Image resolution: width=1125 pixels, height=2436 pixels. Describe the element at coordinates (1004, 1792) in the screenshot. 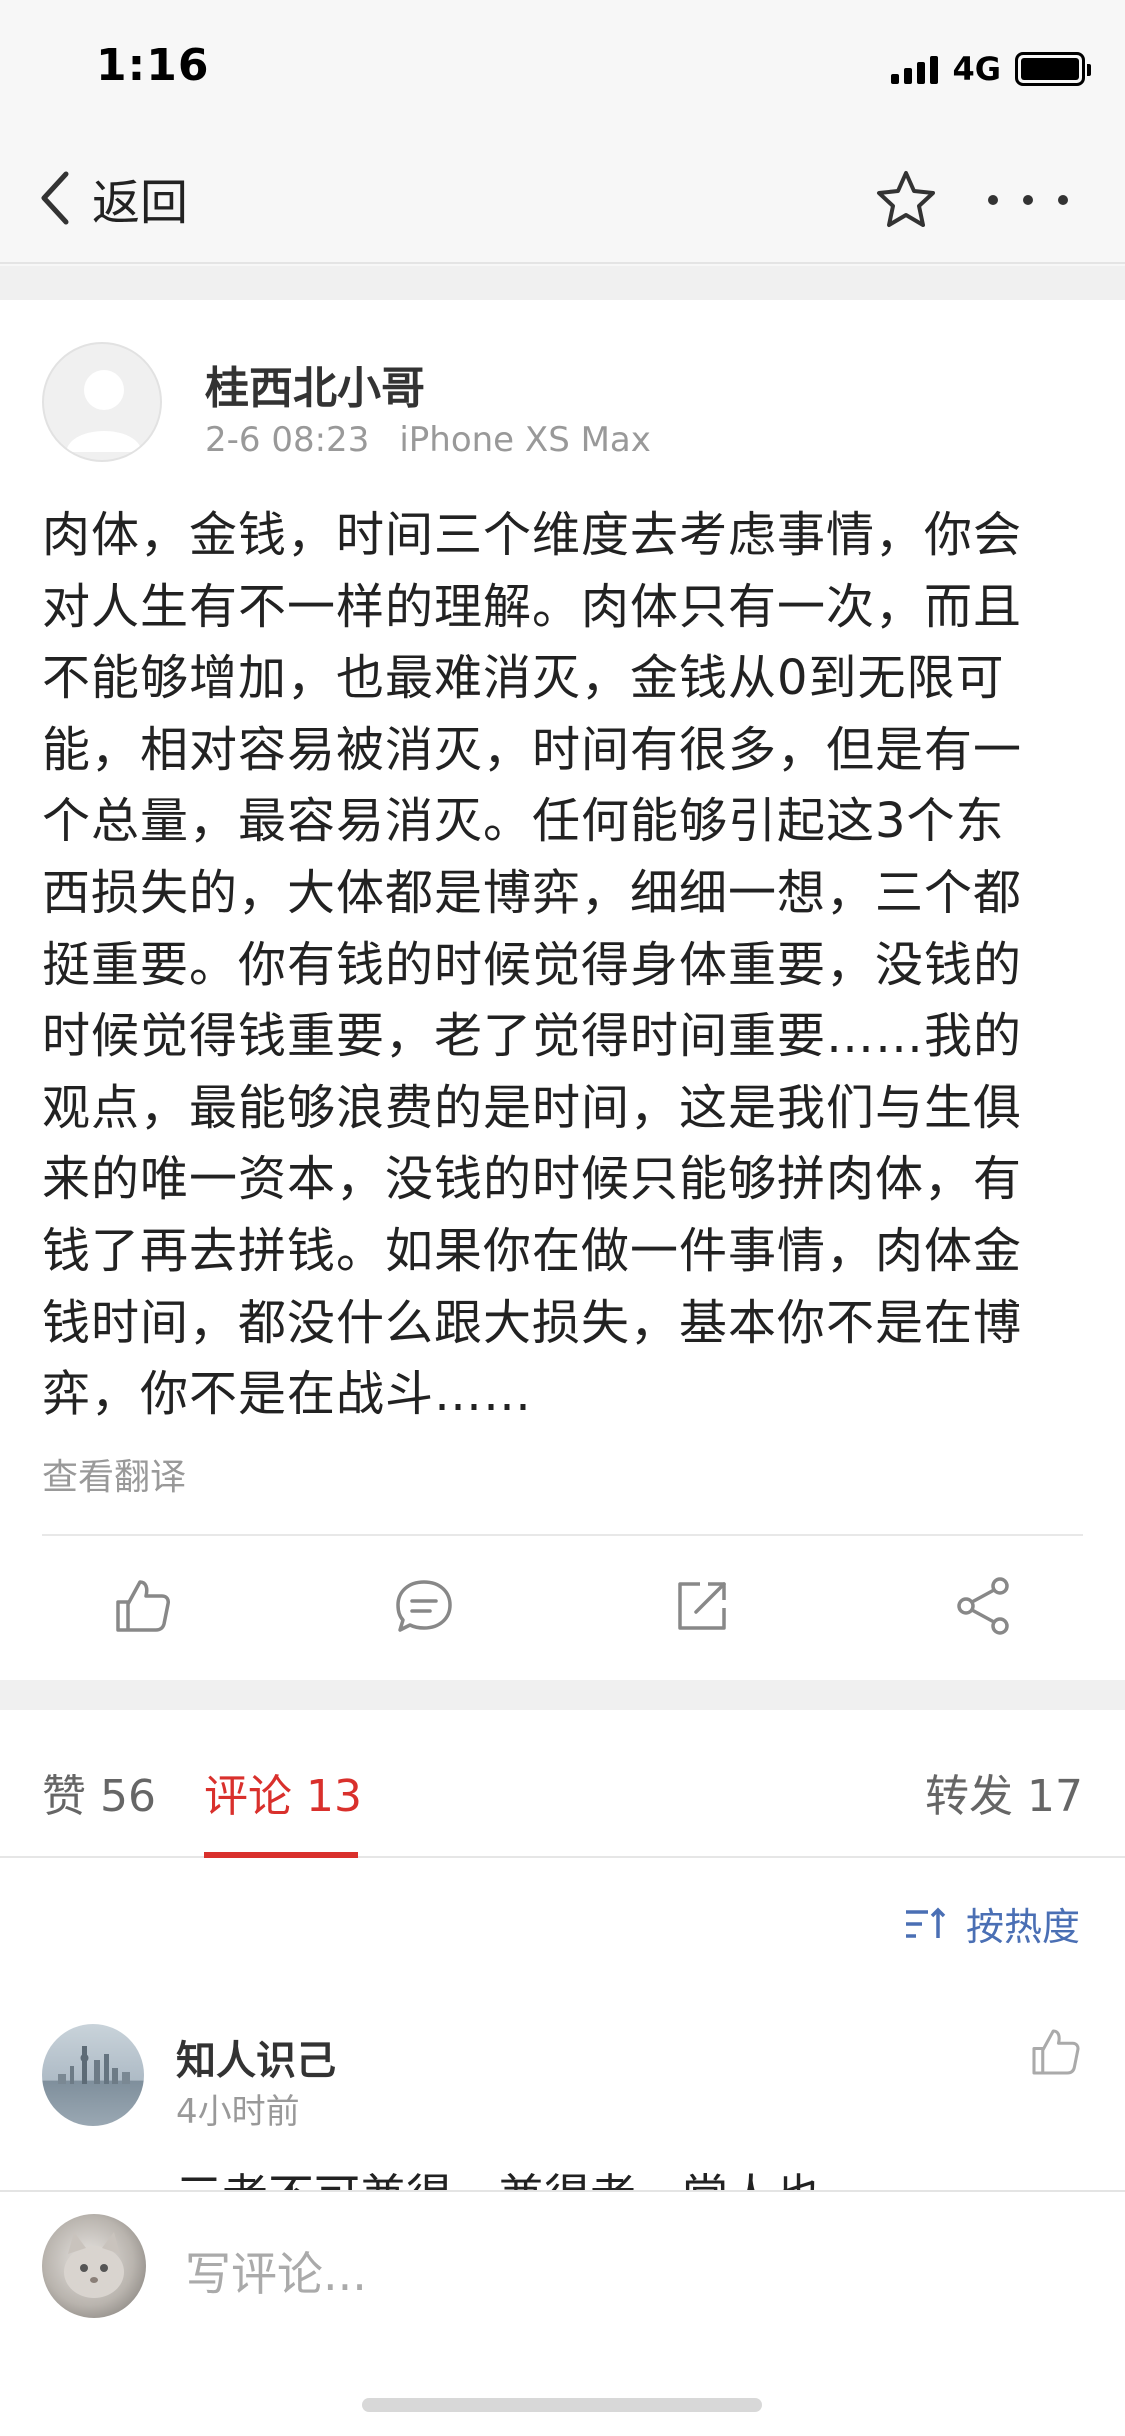

I see `tab-reposts: 转发 17` at that location.